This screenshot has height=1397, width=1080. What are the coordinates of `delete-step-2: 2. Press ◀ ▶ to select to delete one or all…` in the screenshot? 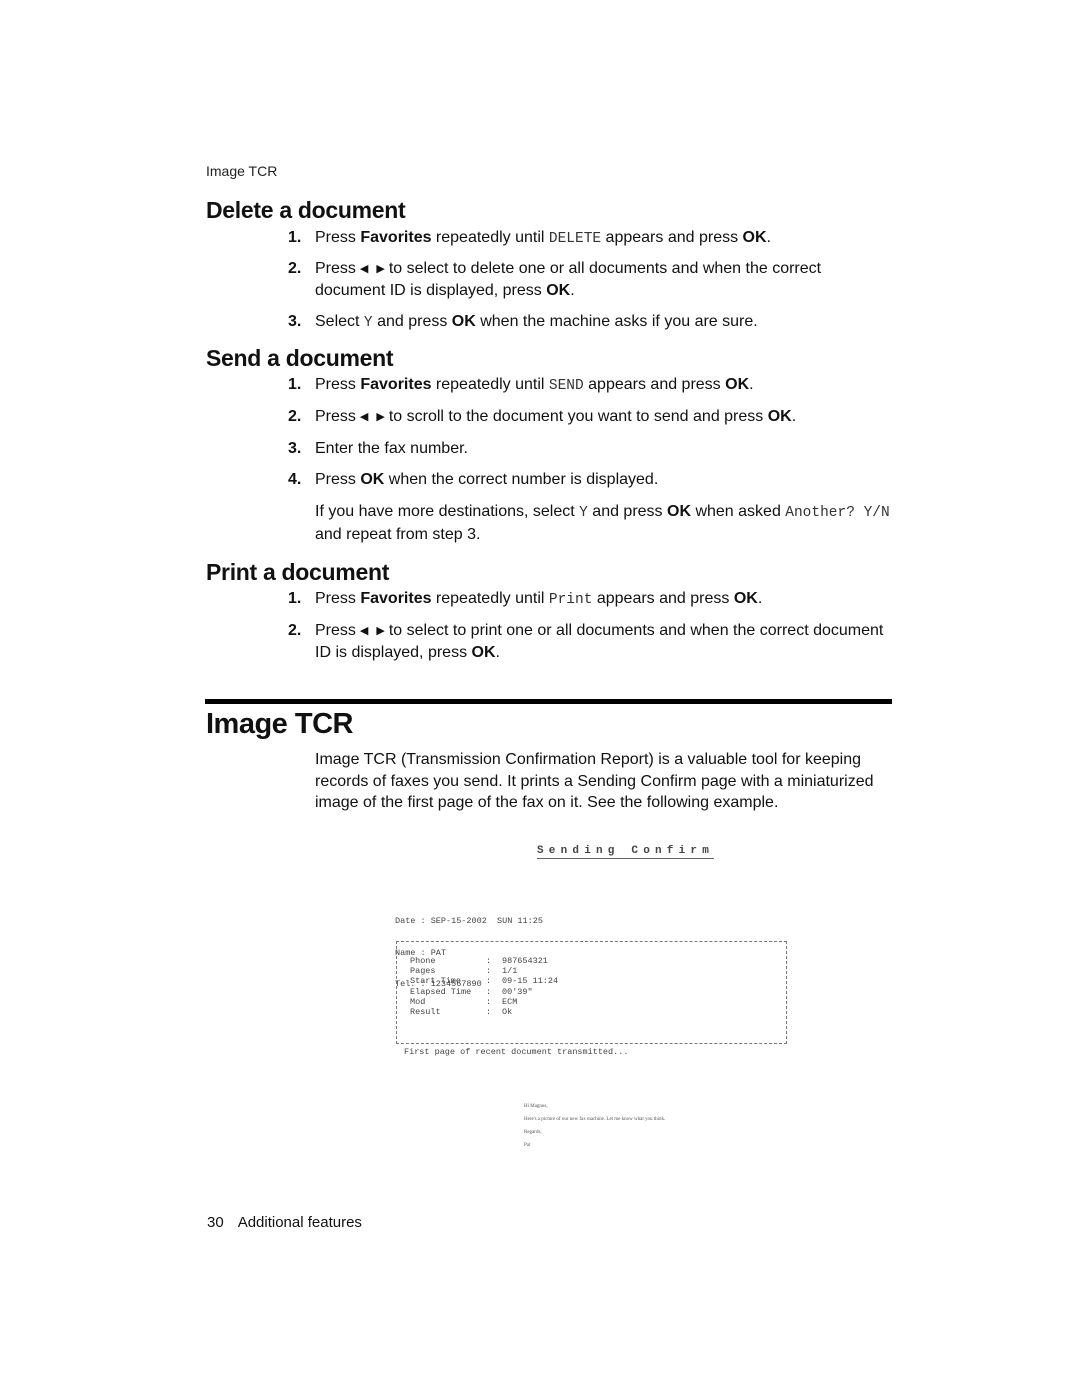 It's located at (555, 279).